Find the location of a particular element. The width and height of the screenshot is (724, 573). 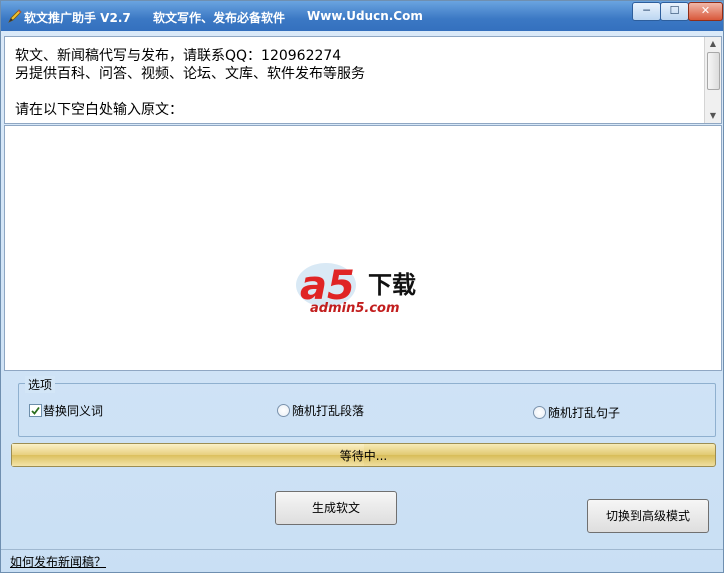

app-slogan: 软文写作、发布必备软件 is located at coordinates (219, 18).